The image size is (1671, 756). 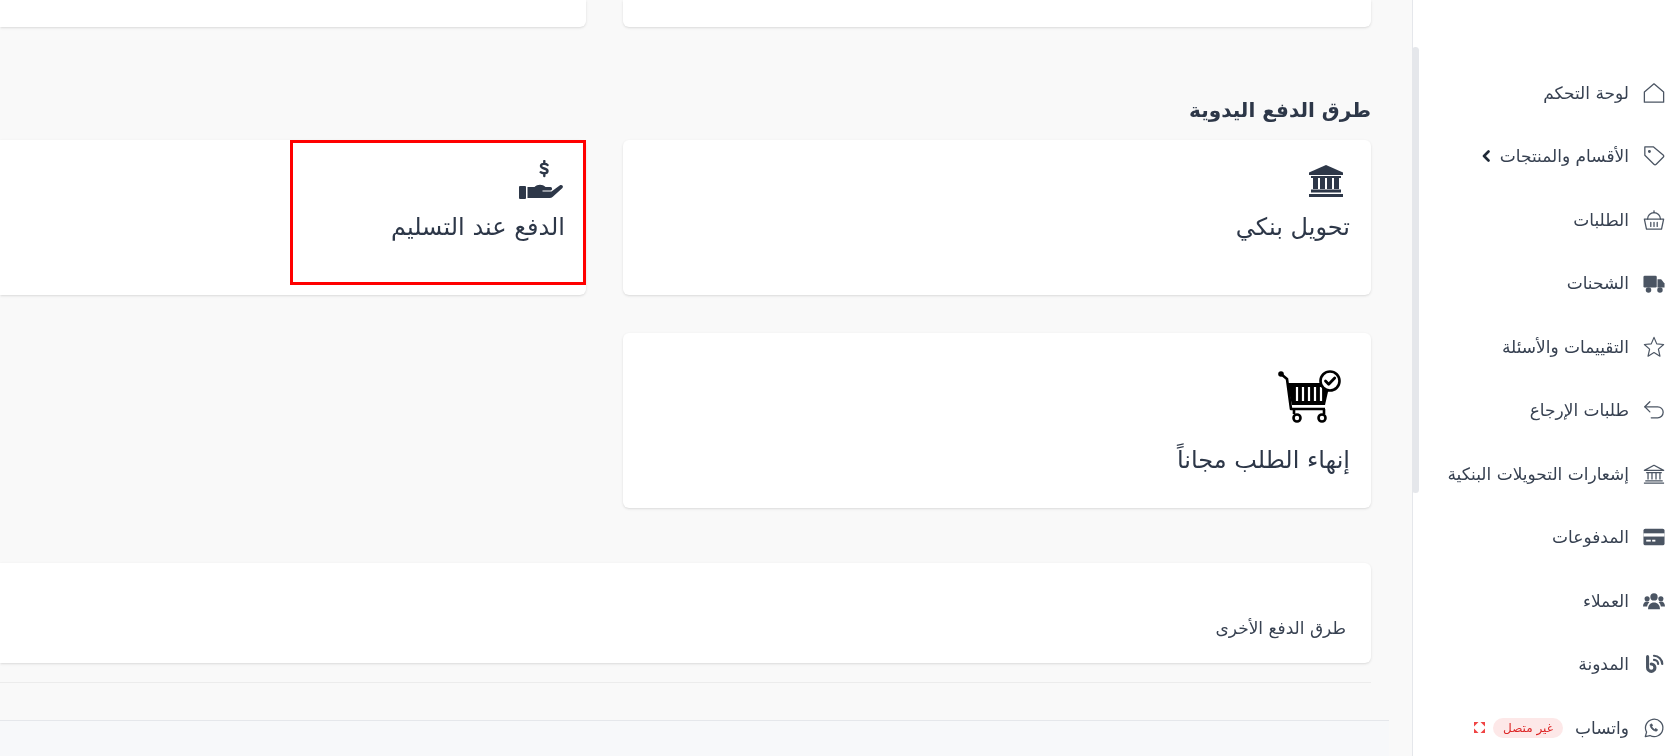 I want to click on sidebar-item: التقييمات والأسئلة, so click(x=1583, y=346).